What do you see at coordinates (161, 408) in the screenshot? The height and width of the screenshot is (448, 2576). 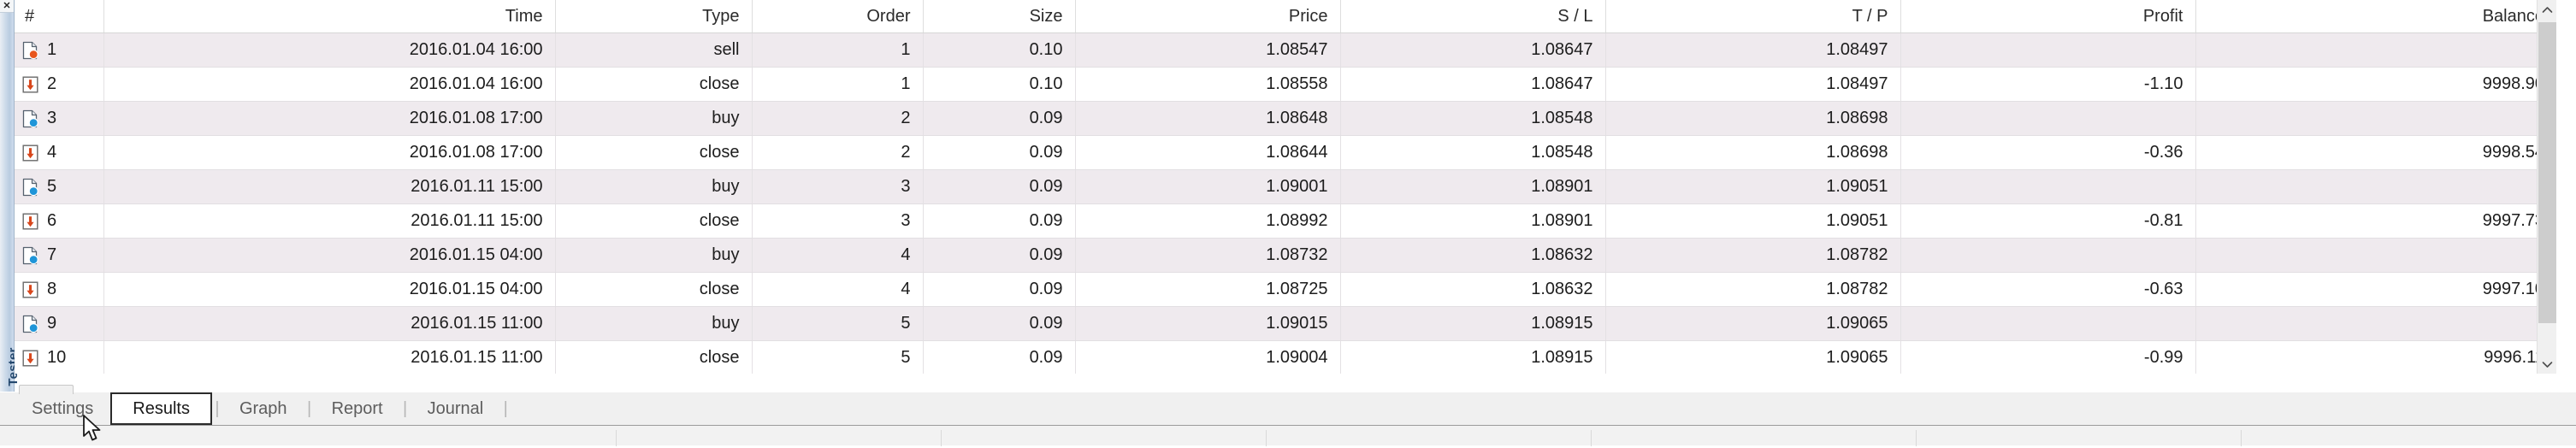 I see `tab-results: Results` at bounding box center [161, 408].